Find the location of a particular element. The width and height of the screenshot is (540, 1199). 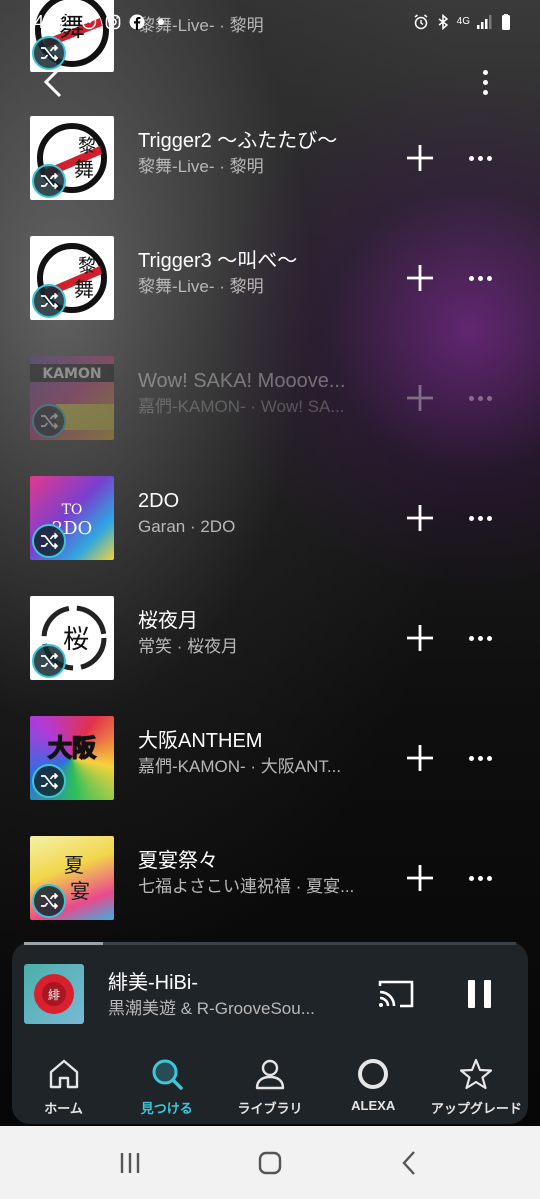

network-label: 4G is located at coordinates (463, 21).